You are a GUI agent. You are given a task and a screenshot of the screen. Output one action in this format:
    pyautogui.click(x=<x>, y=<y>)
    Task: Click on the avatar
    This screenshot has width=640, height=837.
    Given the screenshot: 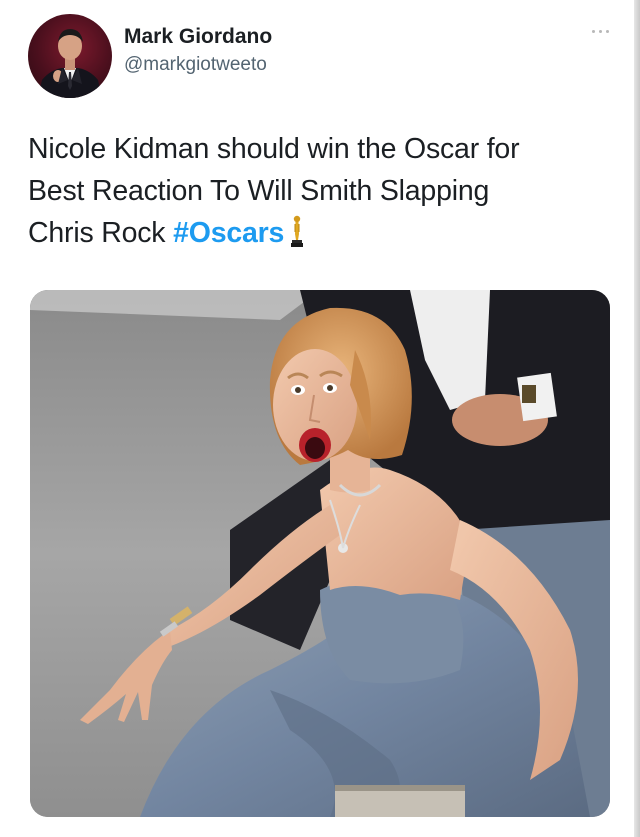 What is the action you would take?
    pyautogui.click(x=70, y=56)
    